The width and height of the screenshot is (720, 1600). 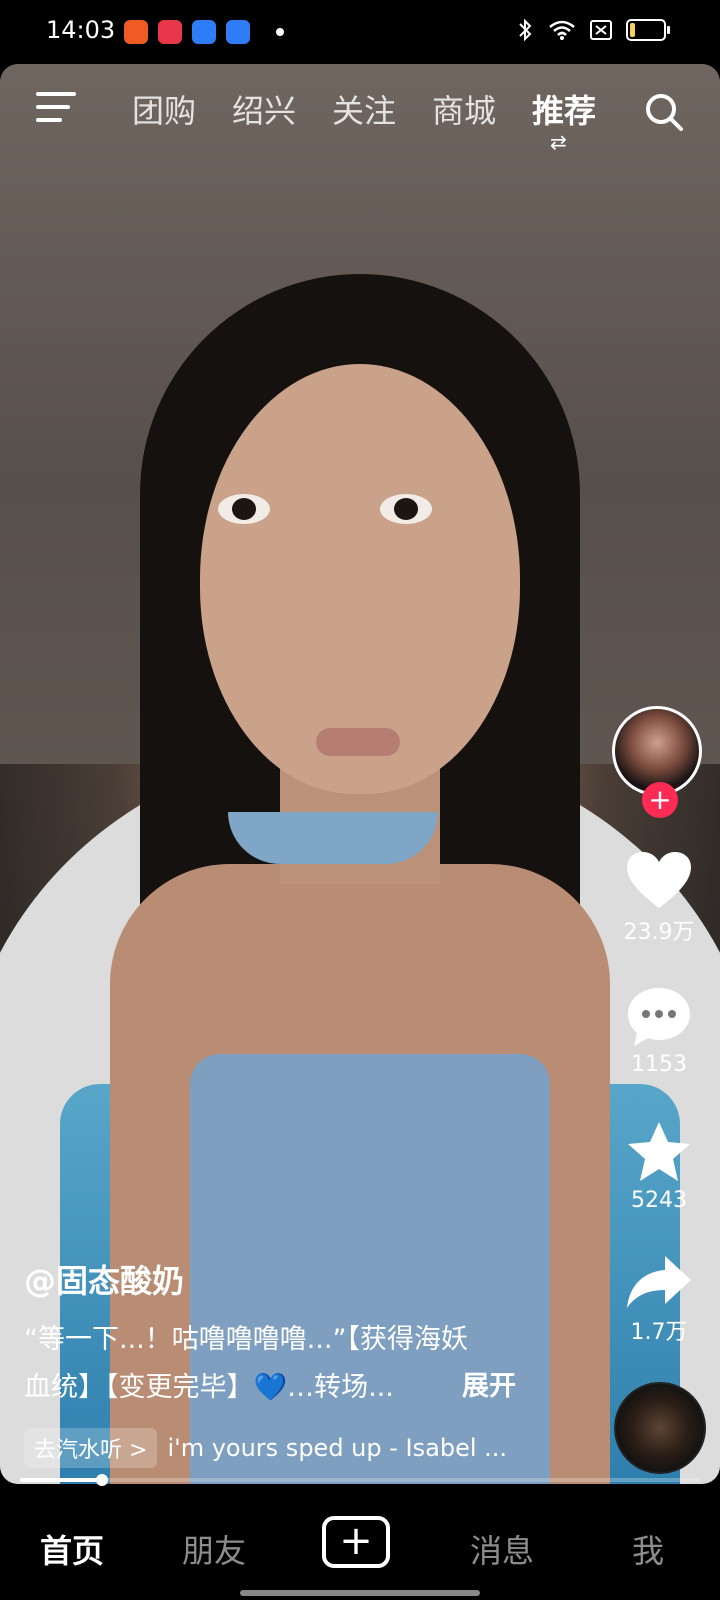 I want to click on tab-recommend: 推荐, so click(x=564, y=109).